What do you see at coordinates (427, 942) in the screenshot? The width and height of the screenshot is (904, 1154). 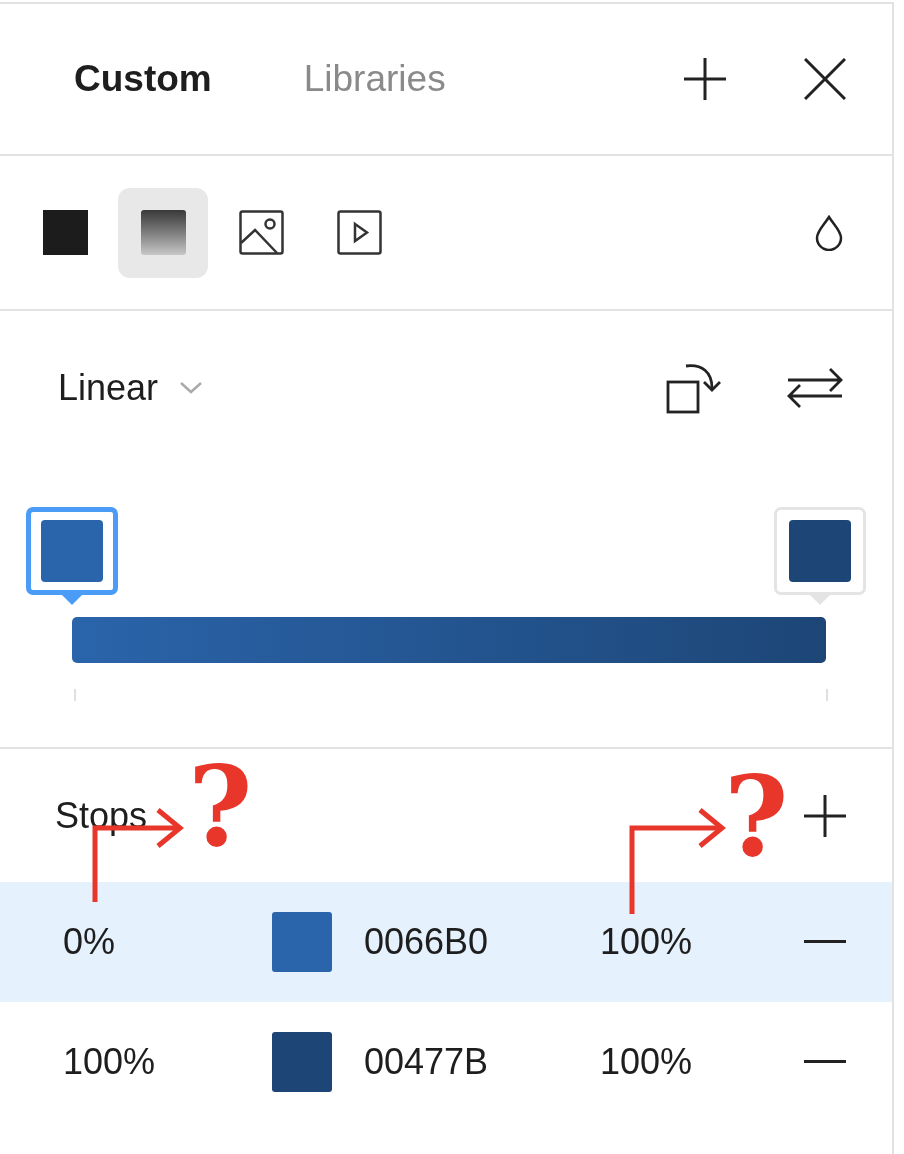 I see `hex-value: 0066B0` at bounding box center [427, 942].